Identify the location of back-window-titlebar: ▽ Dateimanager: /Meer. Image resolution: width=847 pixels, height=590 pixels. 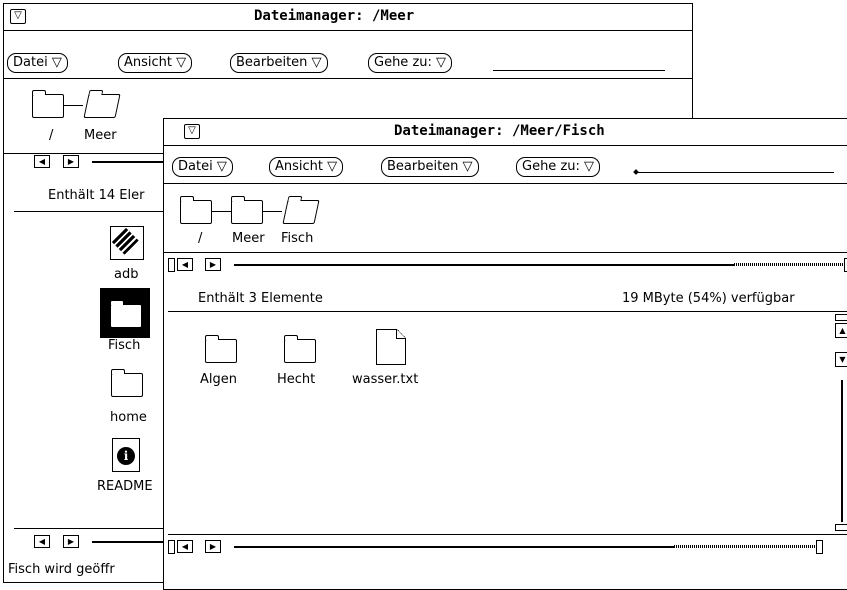
(348, 17).